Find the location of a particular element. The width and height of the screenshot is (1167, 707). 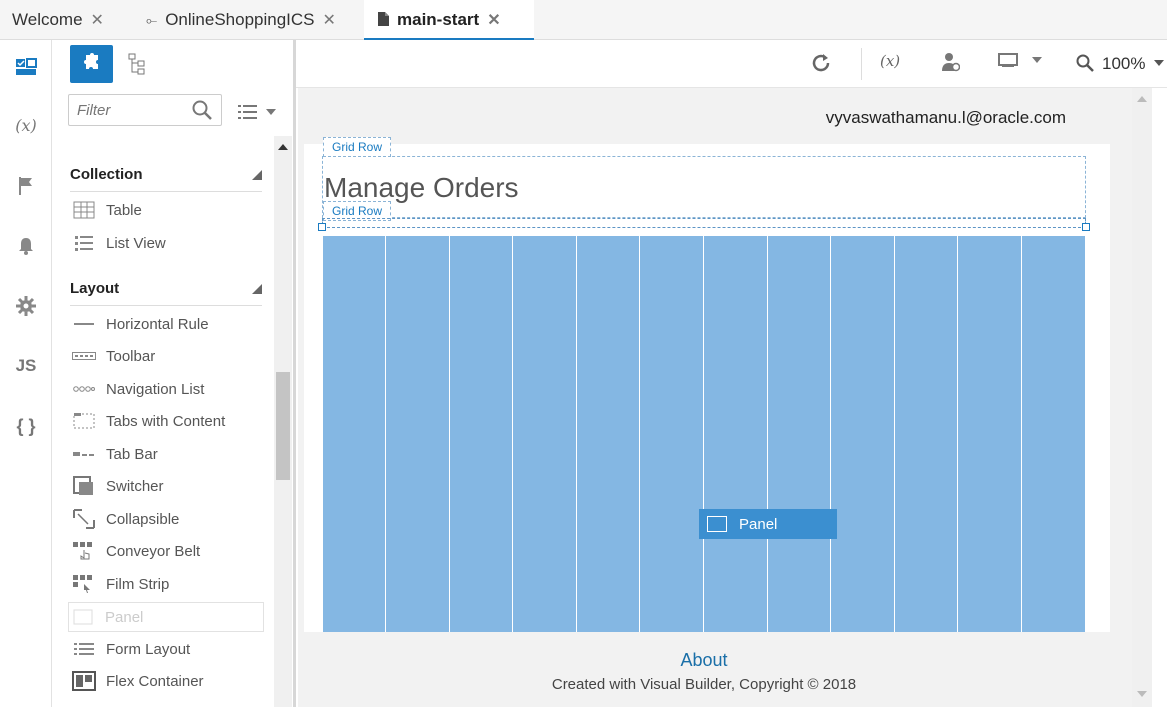

form-layout-icon is located at coordinates (84, 649).